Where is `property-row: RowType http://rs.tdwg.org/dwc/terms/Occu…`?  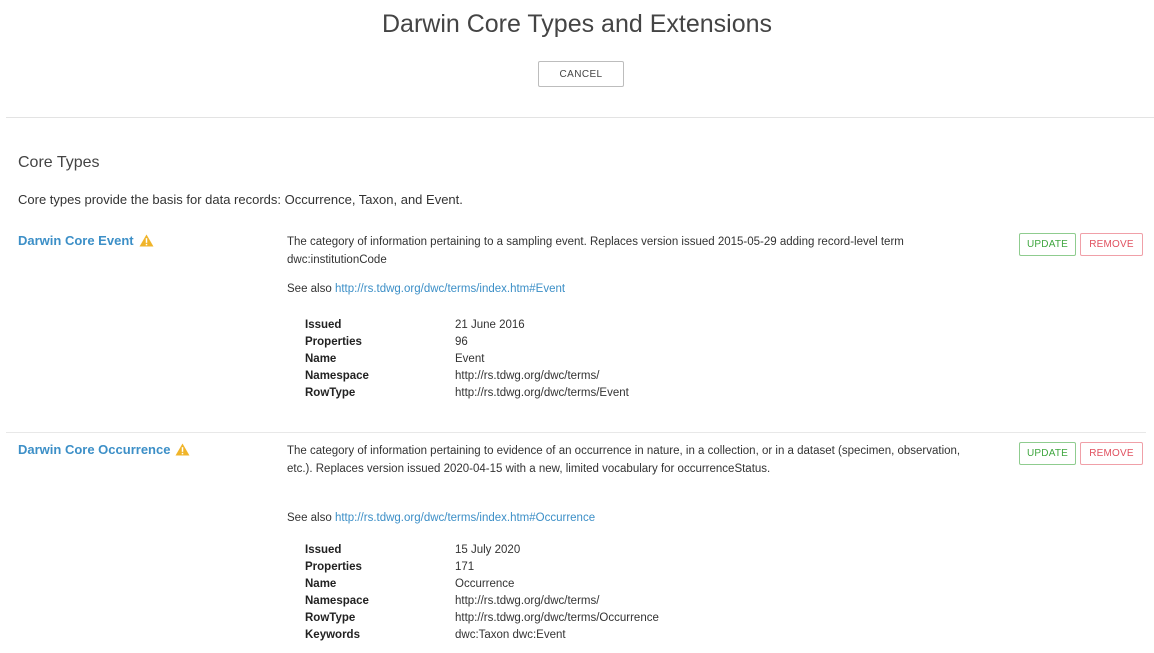 property-row: RowType http://rs.tdwg.org/dwc/terms/Occu… is located at coordinates (482, 618).